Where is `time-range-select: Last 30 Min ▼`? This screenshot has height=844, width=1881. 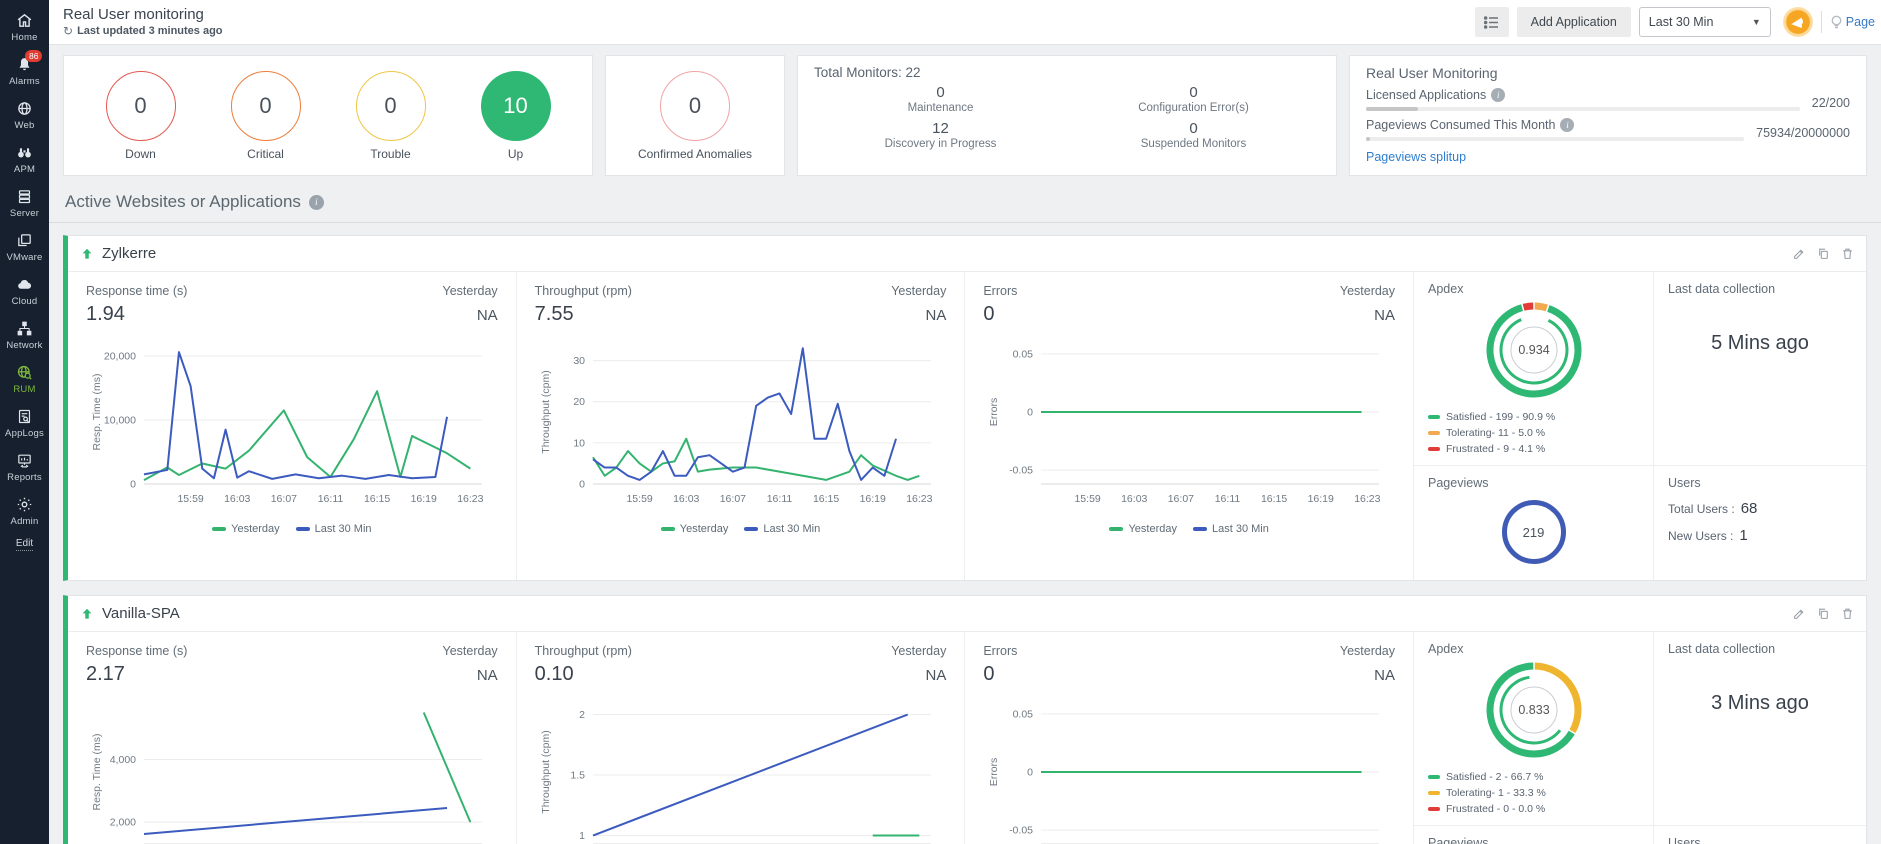
time-range-select: Last 30 Min ▼ is located at coordinates (1704, 22).